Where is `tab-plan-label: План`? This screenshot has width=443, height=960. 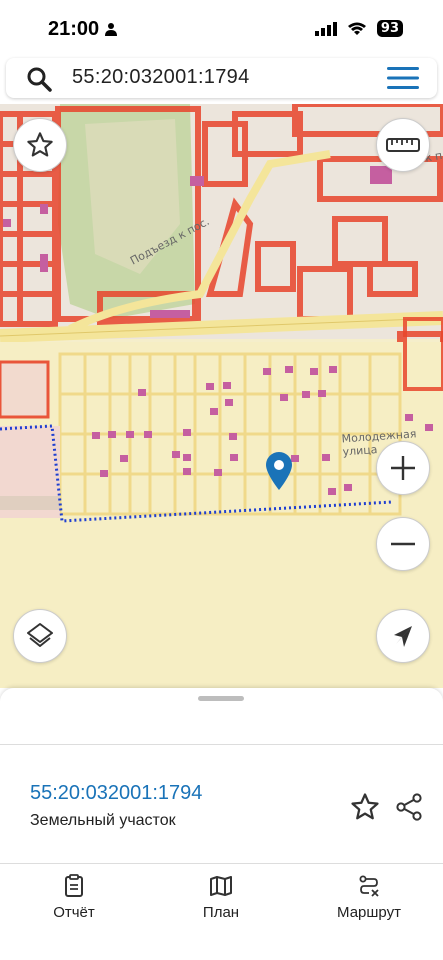 tab-plan-label: План is located at coordinates (221, 912).